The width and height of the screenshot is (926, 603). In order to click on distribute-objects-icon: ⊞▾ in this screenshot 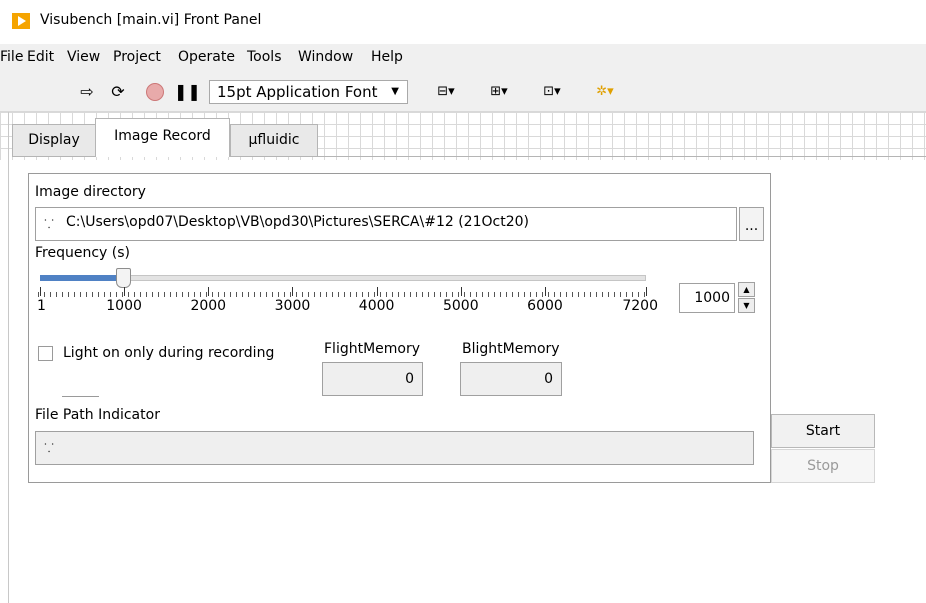, I will do `click(499, 92)`.